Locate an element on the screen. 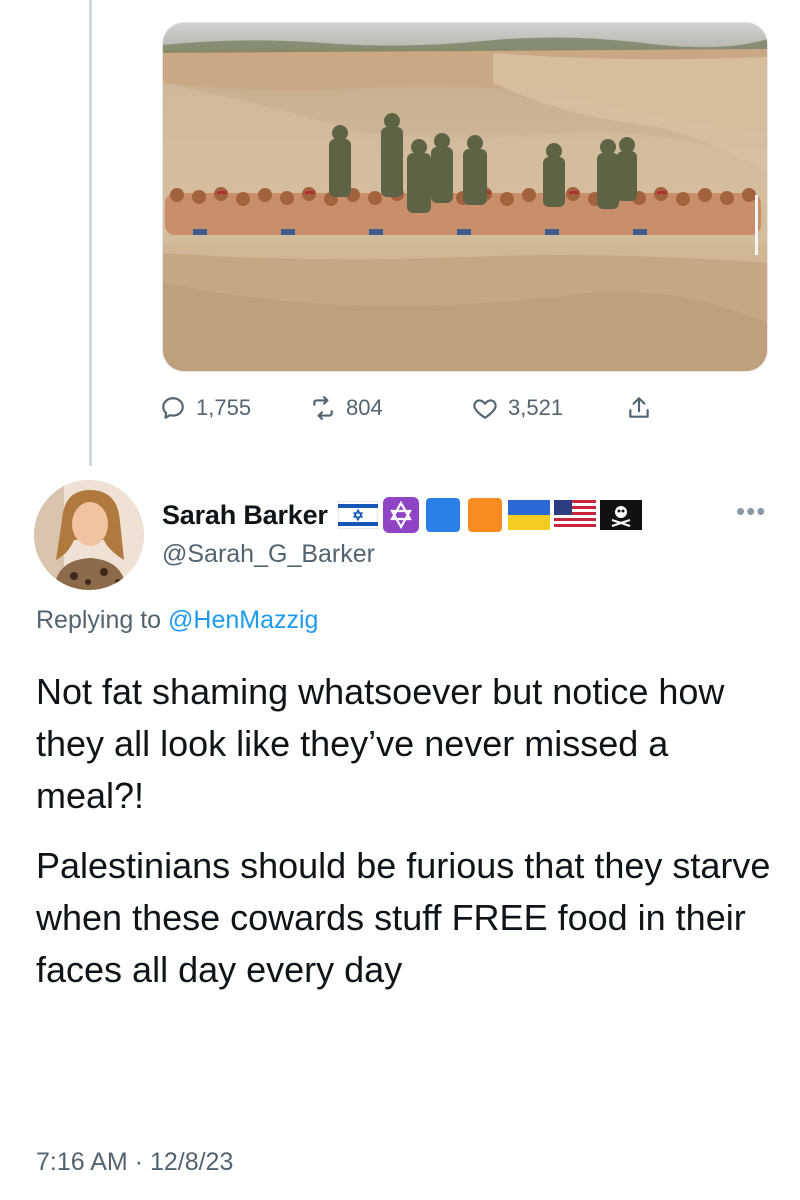  replying-to-mention-link: @HenMazzig is located at coordinates (243, 620).